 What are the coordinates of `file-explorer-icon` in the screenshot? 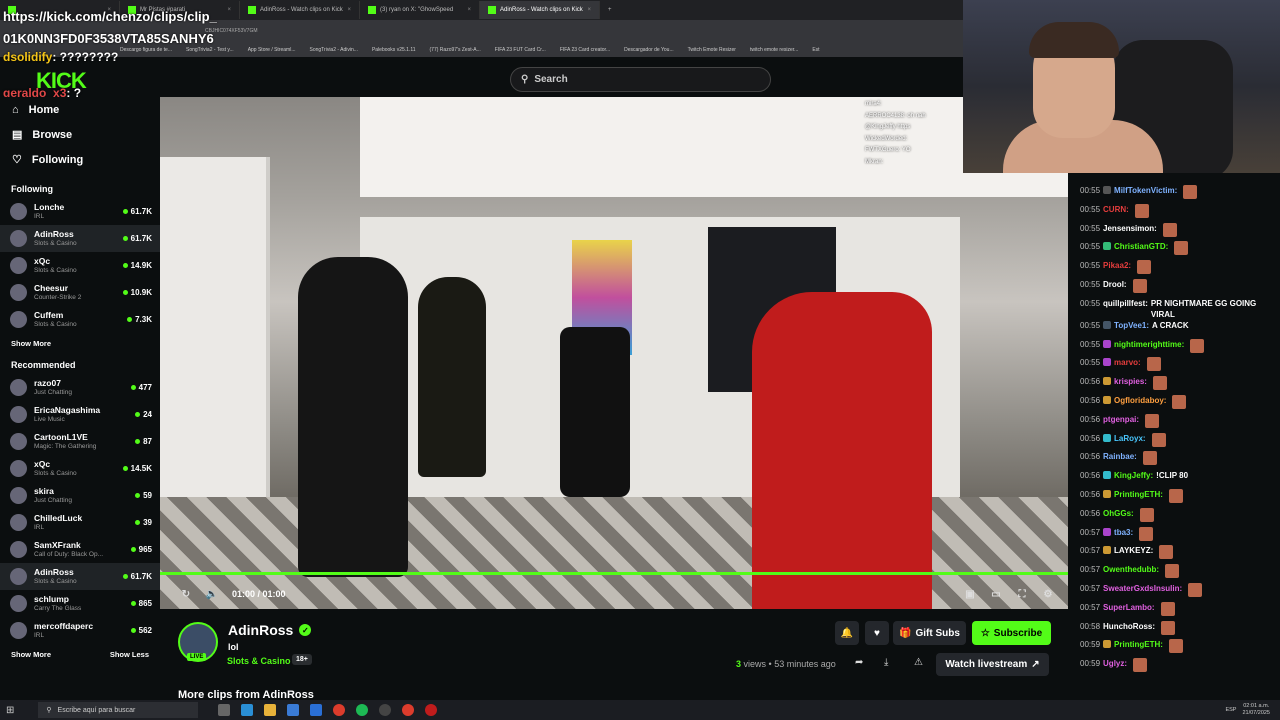 It's located at (270, 710).